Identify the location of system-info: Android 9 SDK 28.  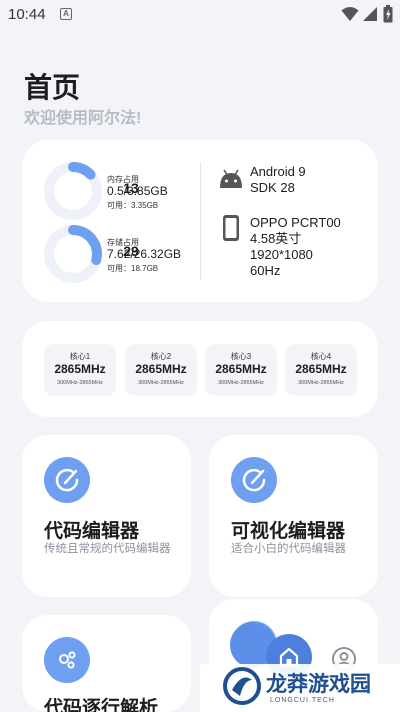
(278, 180).